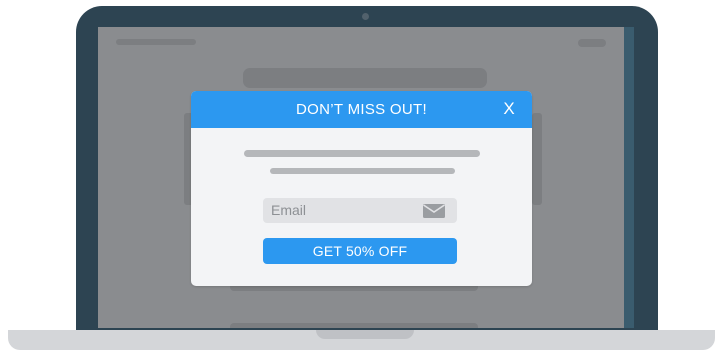 The height and width of the screenshot is (350, 715). I want to click on background-text-placeholder, so click(354, 325).